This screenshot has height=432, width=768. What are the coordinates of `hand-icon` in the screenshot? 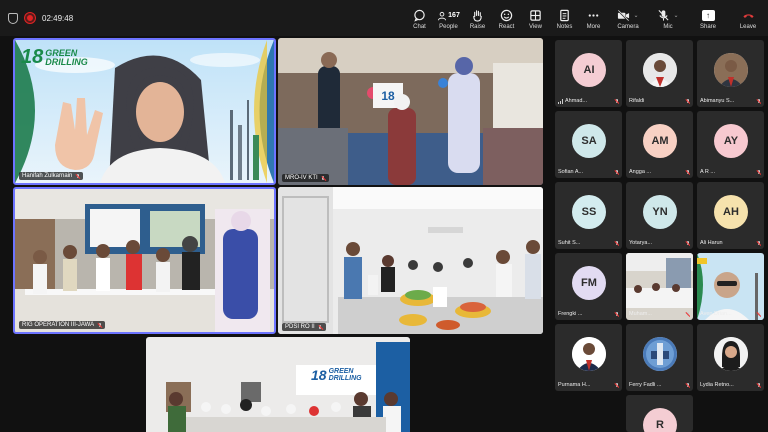 It's located at (477, 16).